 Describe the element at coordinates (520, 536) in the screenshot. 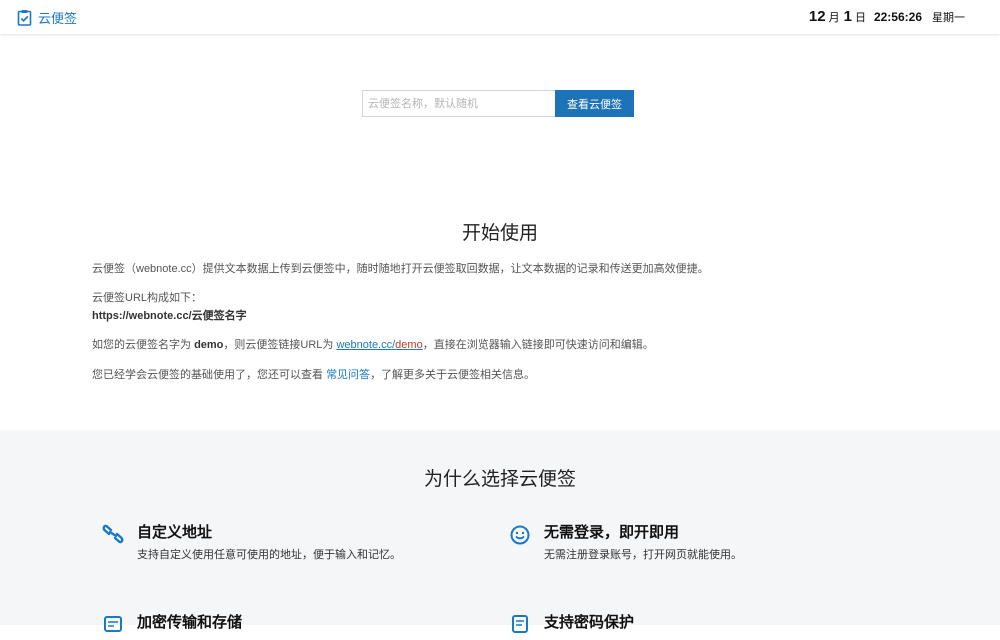

I see `smile-icon` at that location.